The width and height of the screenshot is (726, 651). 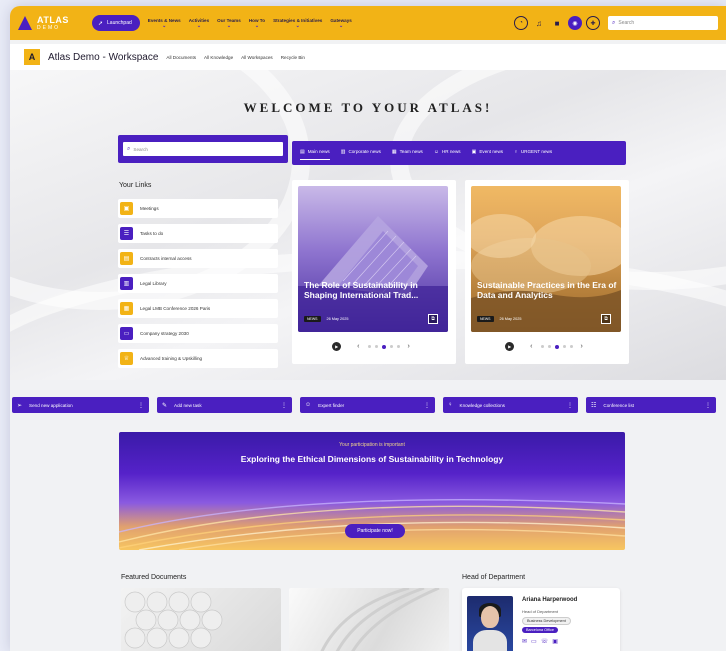 I want to click on main-search: ⌕ Search, so click(x=203, y=149).